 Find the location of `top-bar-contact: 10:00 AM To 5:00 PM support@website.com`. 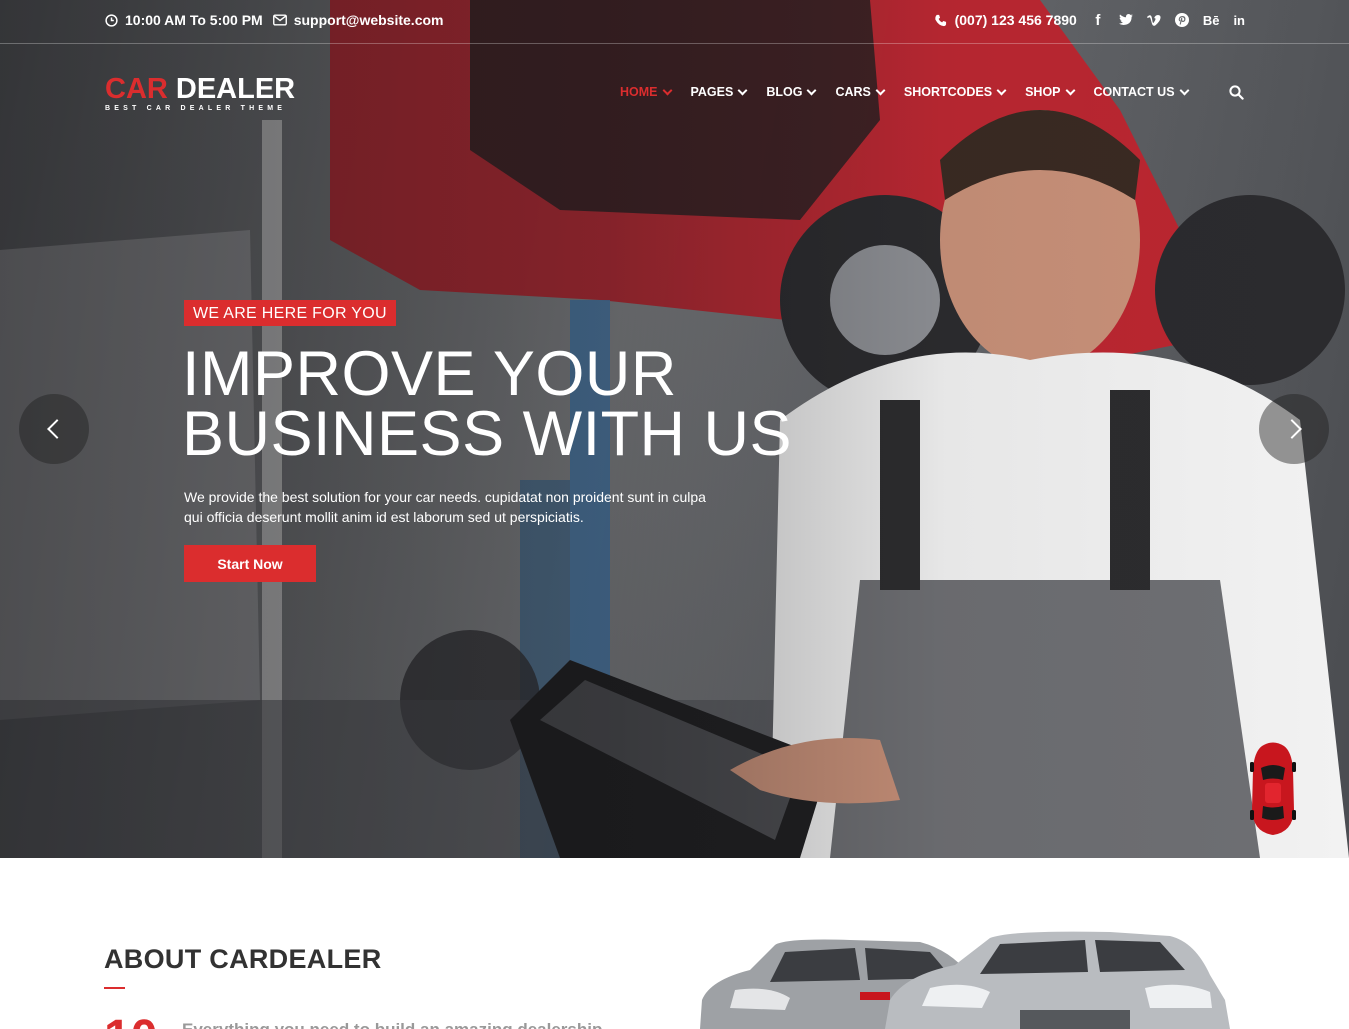

top-bar-contact: 10:00 AM To 5:00 PM support@website.com is located at coordinates (274, 20).